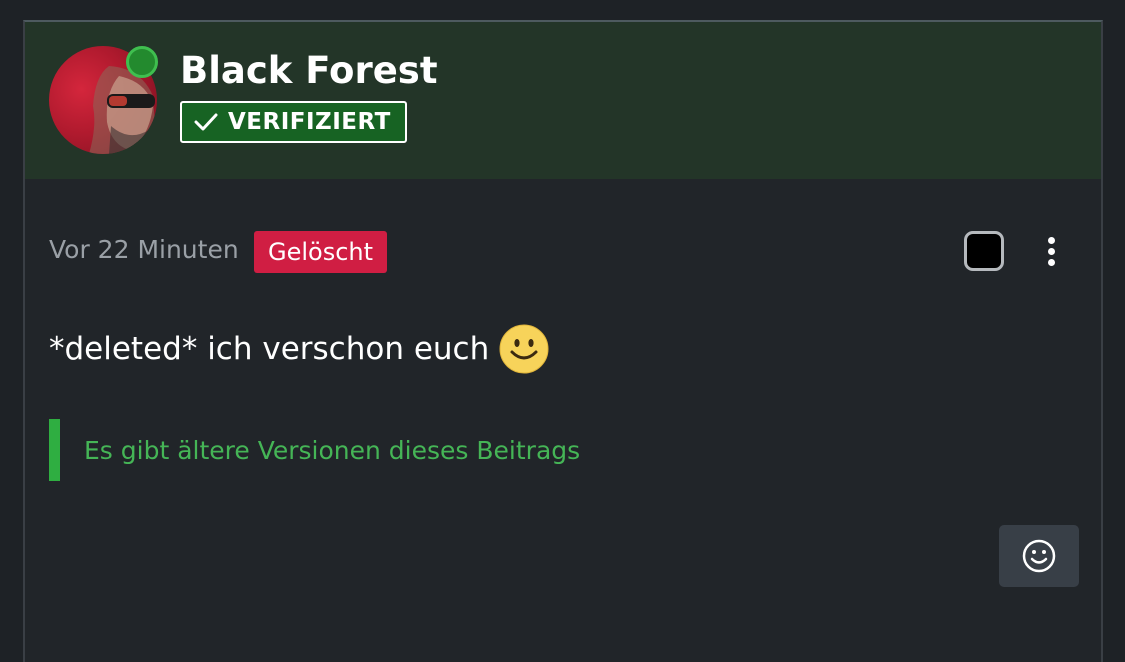 The height and width of the screenshot is (662, 1125). What do you see at coordinates (144, 249) in the screenshot?
I see `post-timestamp: Vor 22 Minuten` at bounding box center [144, 249].